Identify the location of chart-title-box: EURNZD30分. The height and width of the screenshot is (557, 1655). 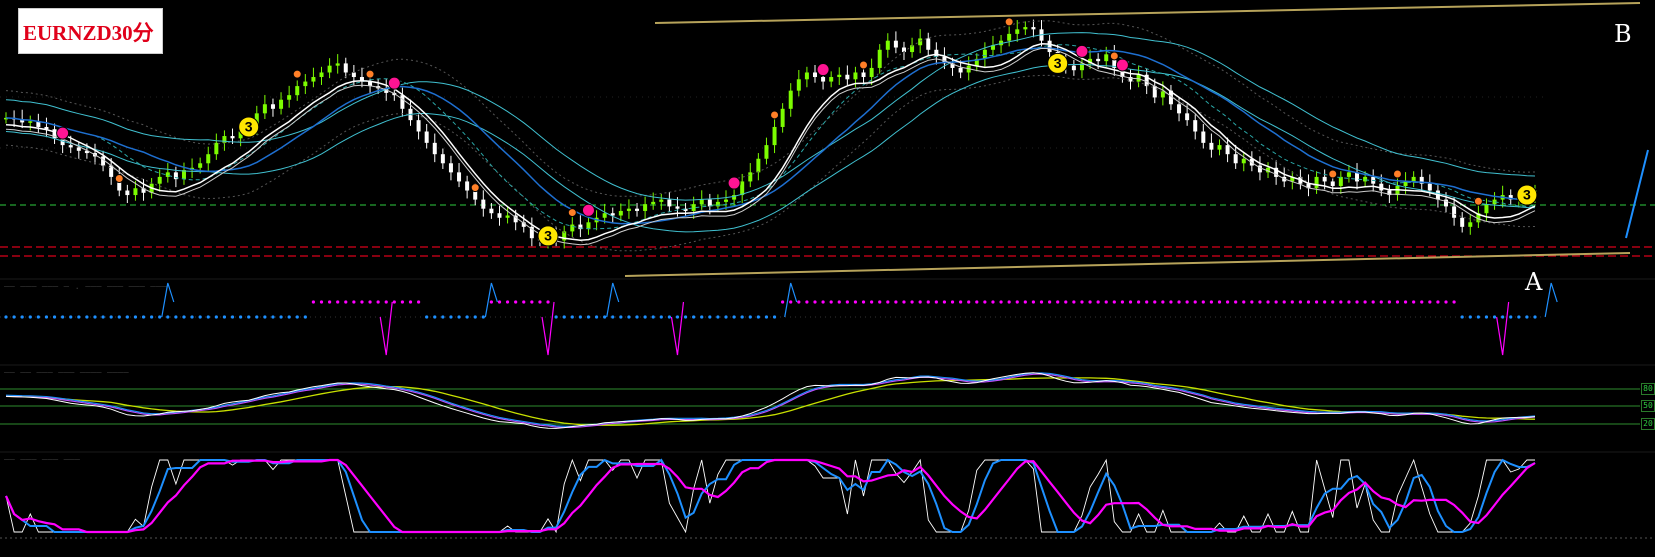
(90, 31).